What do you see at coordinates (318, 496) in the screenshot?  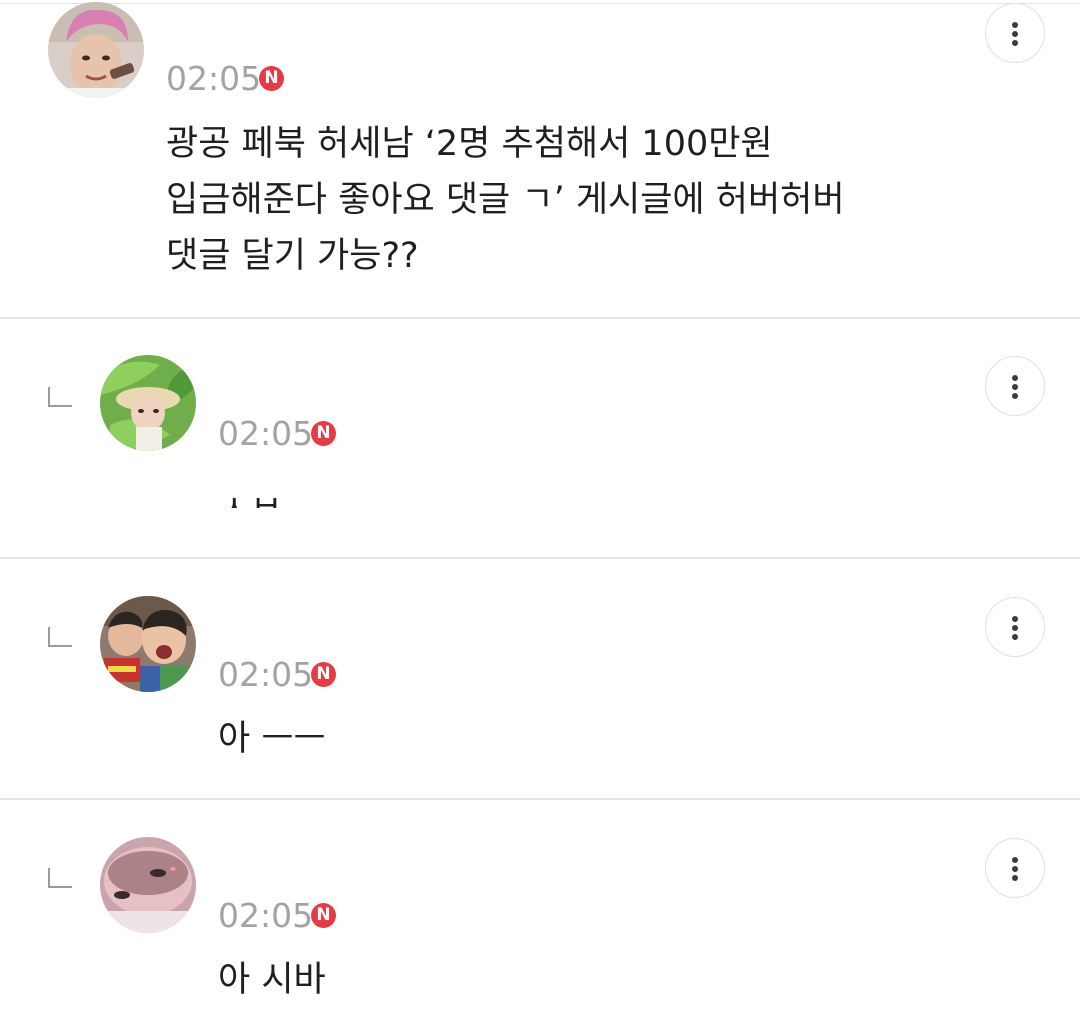 I see `comment-text-clip: ㅅㅂ` at bounding box center [318, 496].